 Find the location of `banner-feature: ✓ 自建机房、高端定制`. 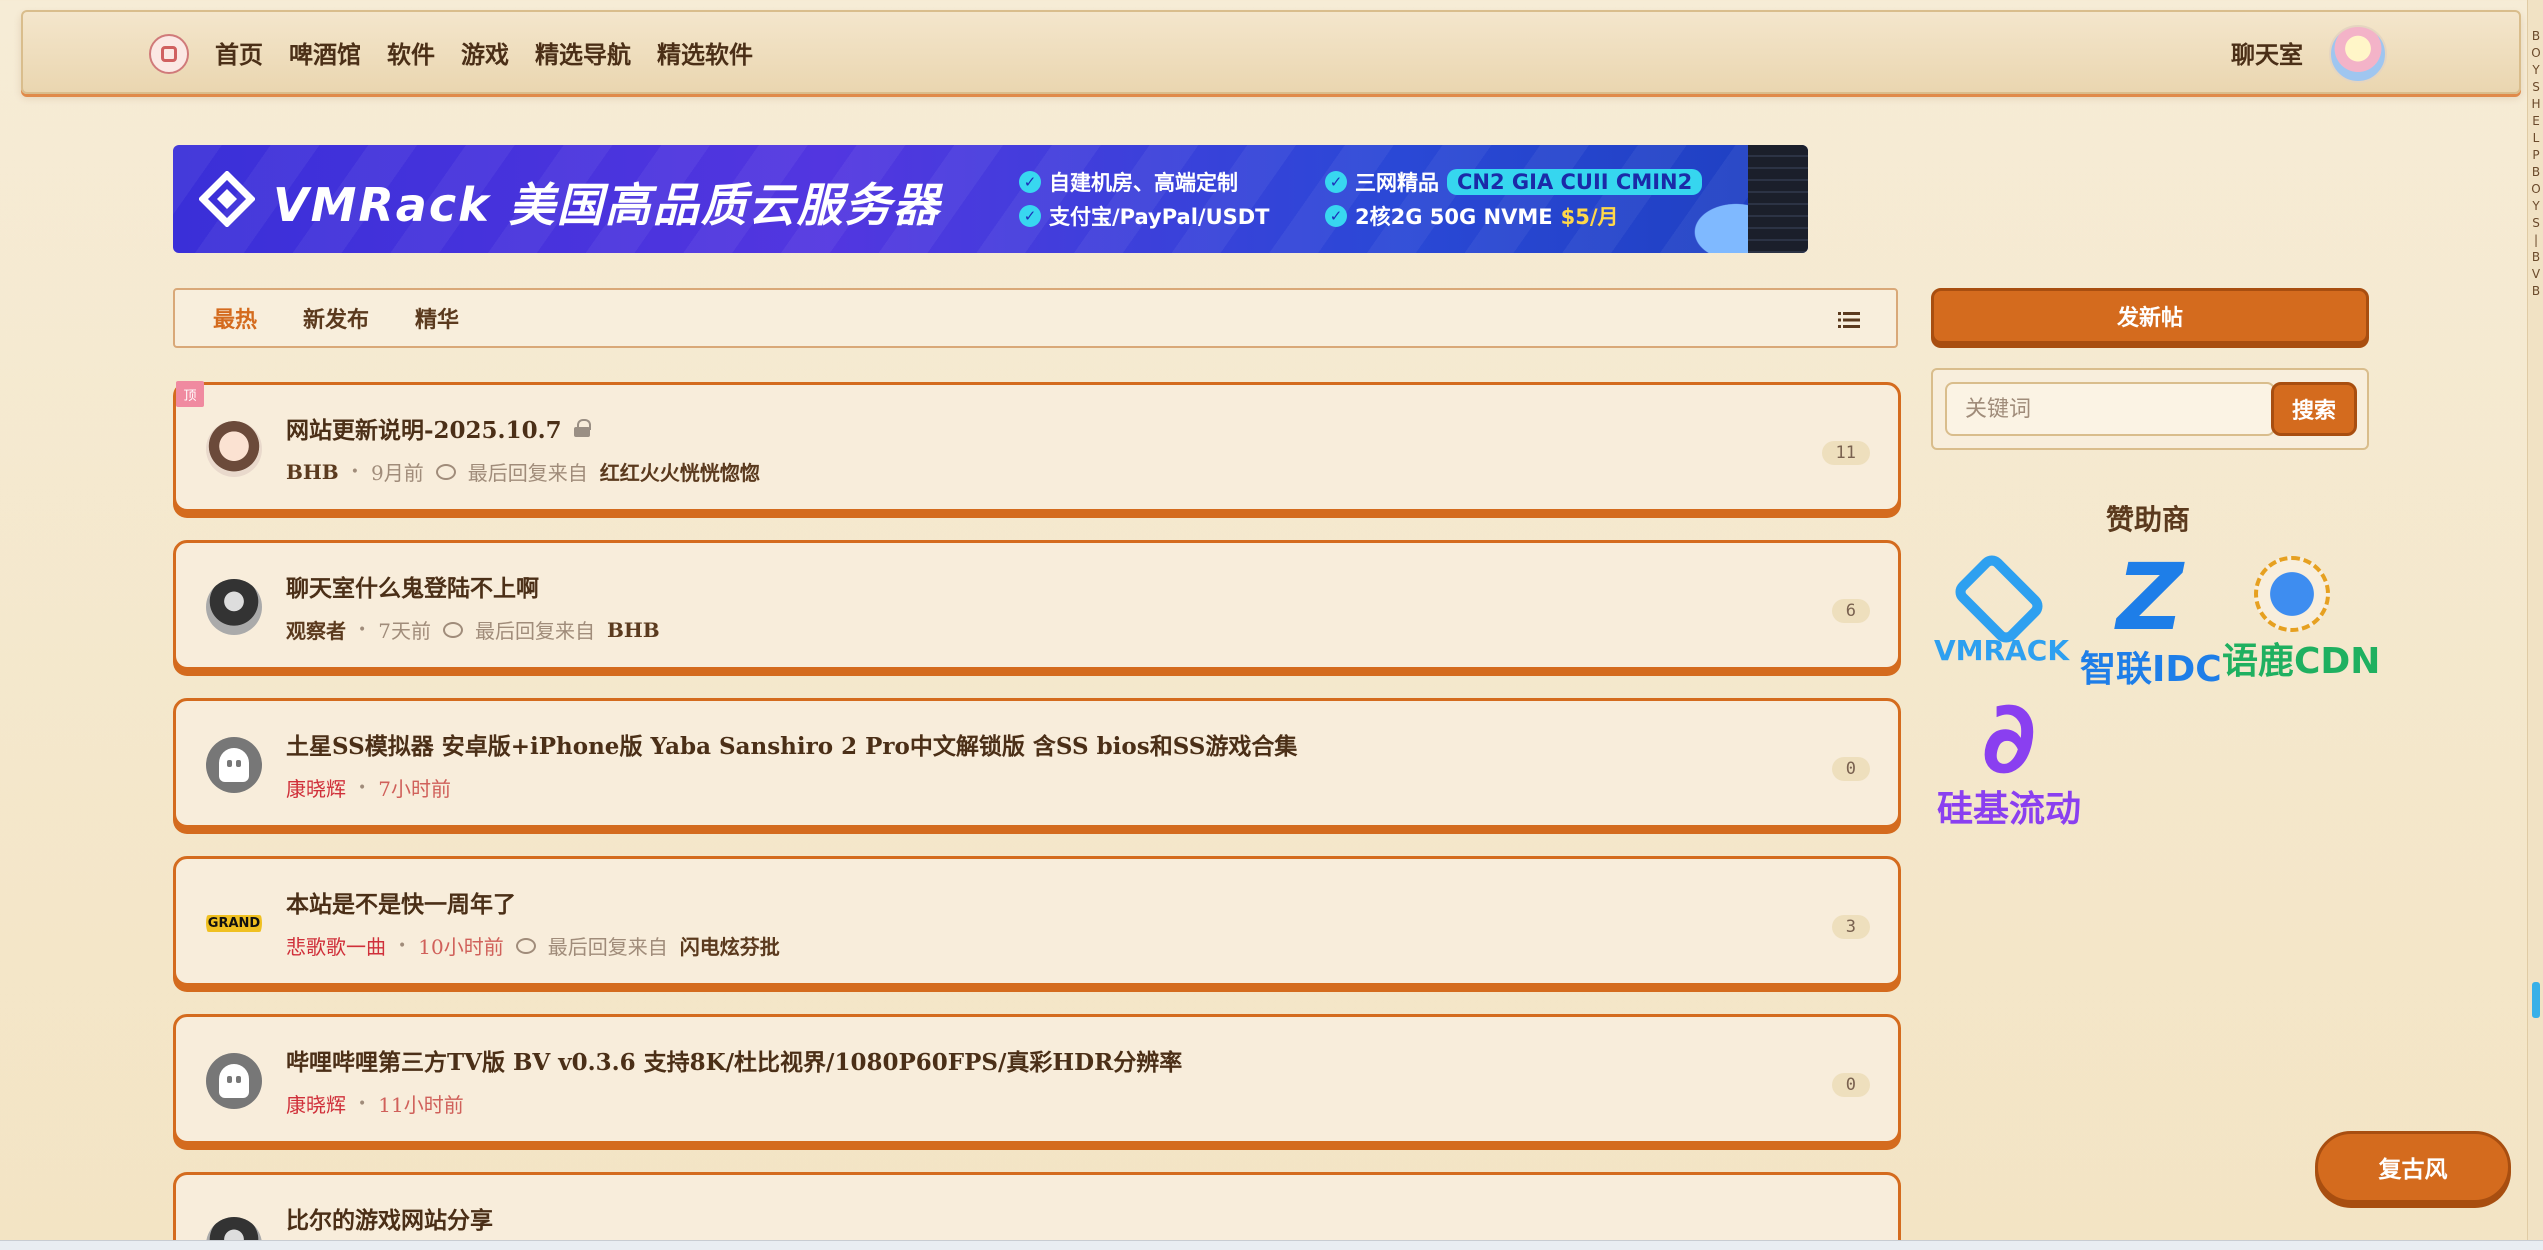

banner-feature: ✓ 自建机房、高端定制 is located at coordinates (1128, 182).